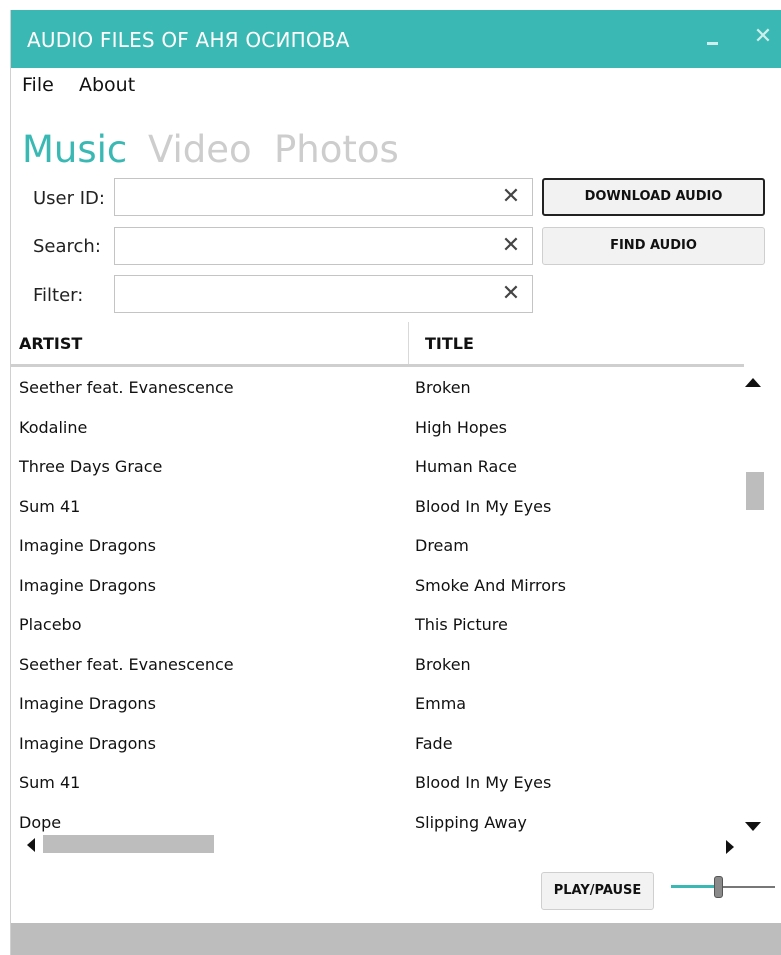 The width and height of the screenshot is (781, 955). What do you see at coordinates (653, 197) in the screenshot?
I see `download-audio-button: DOWNLOAD AUDIO` at bounding box center [653, 197].